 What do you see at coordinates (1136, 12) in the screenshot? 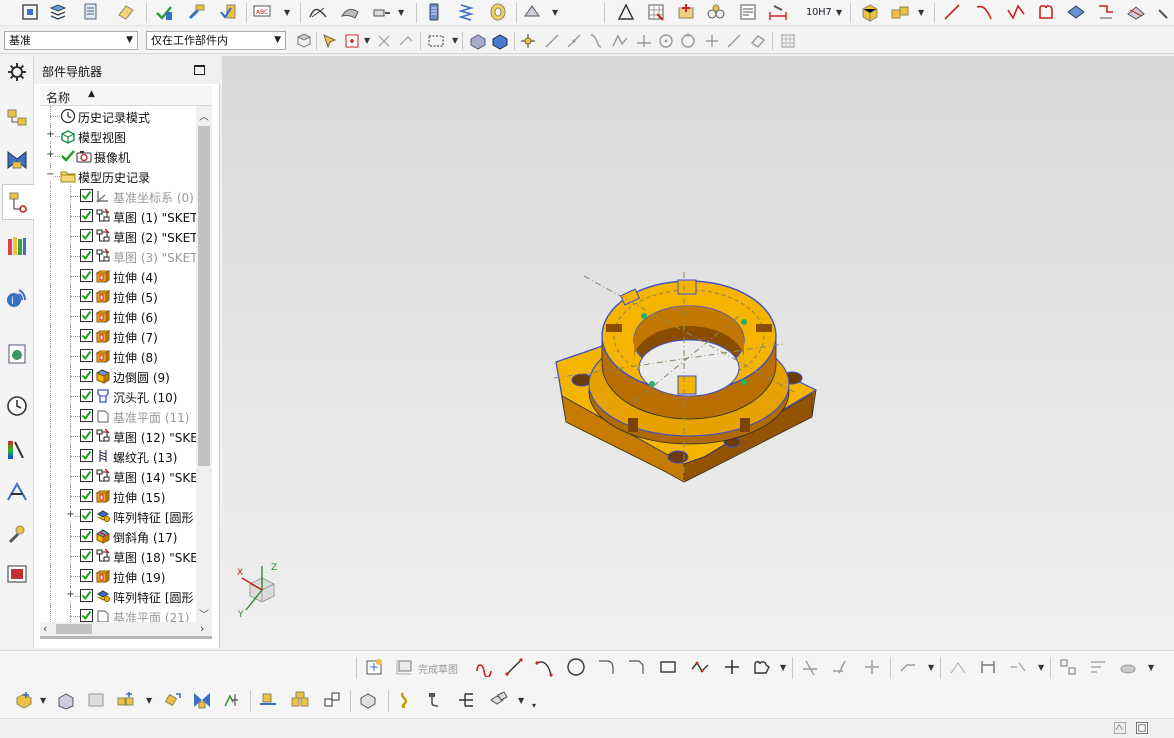
I see `surface-icon` at bounding box center [1136, 12].